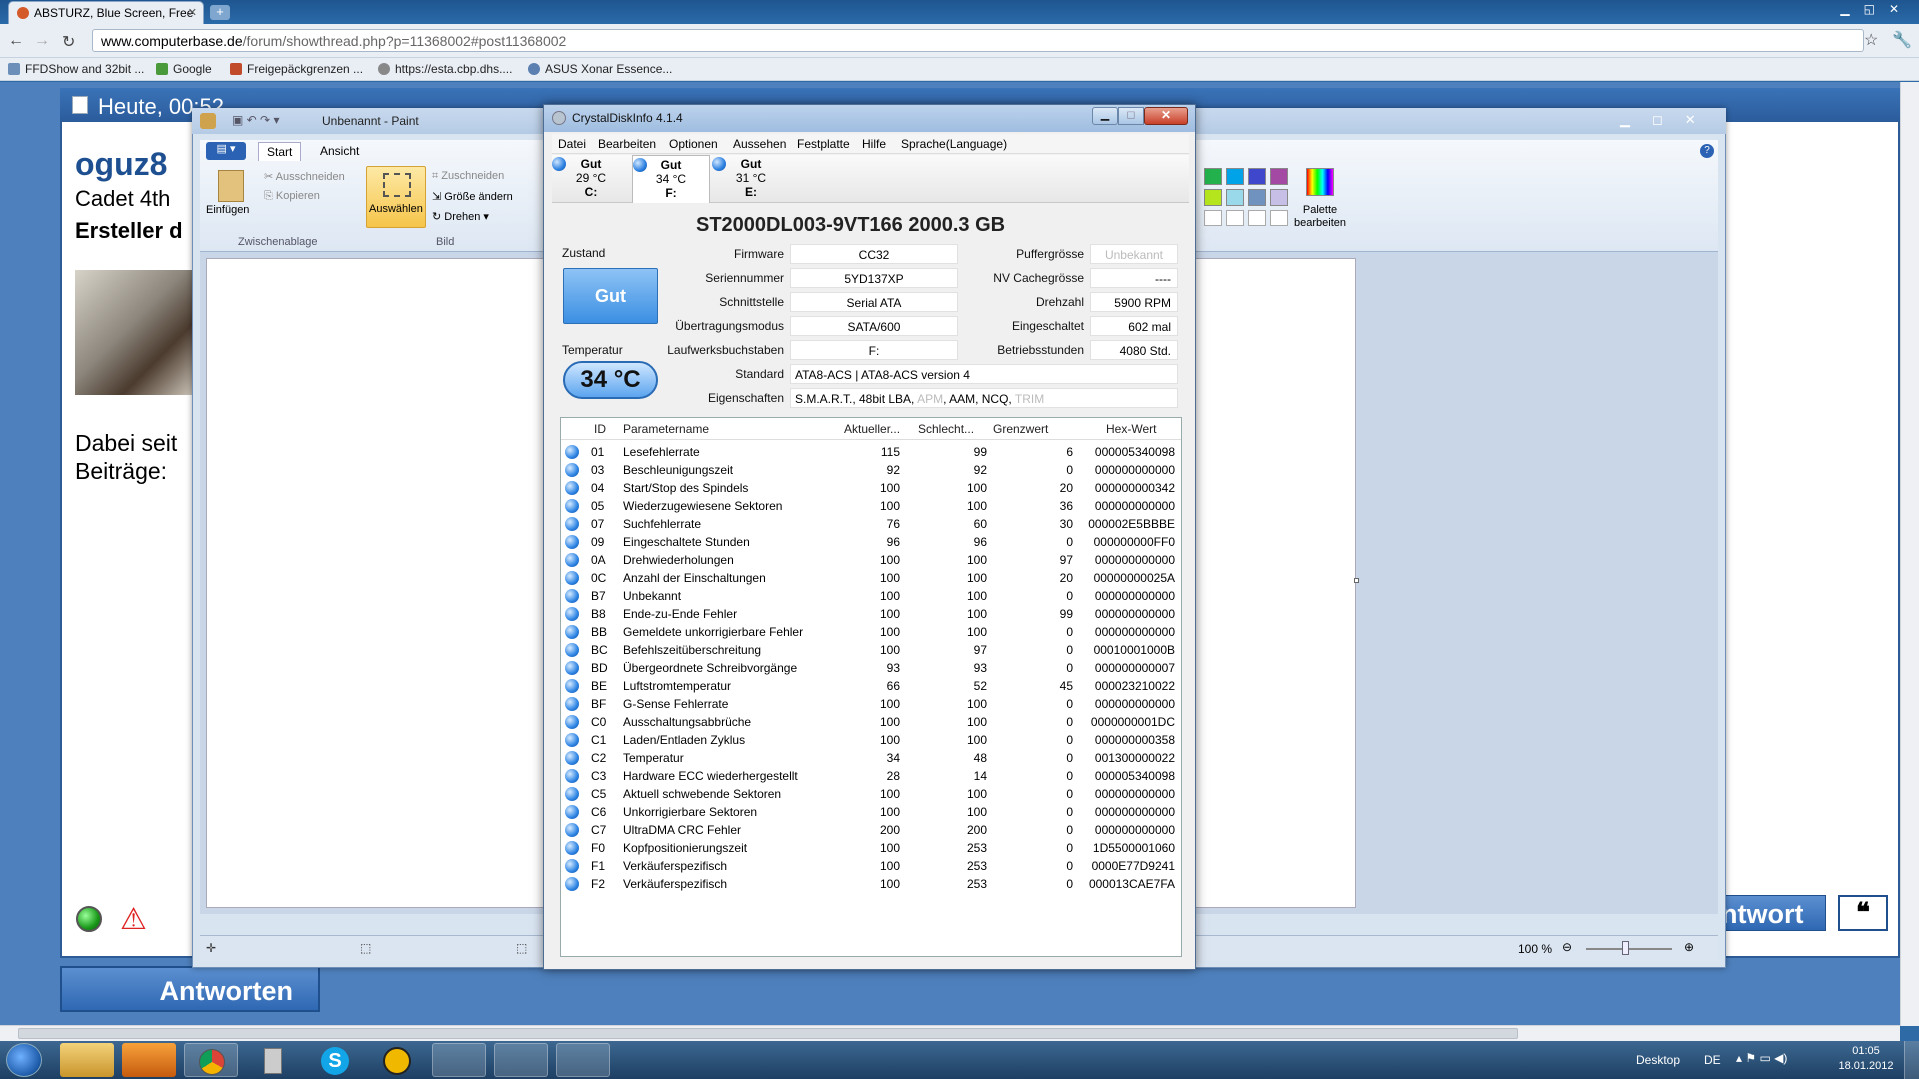 The height and width of the screenshot is (1079, 1919). What do you see at coordinates (874, 144) in the screenshot?
I see `menu-hilfe: Hilfe` at bounding box center [874, 144].